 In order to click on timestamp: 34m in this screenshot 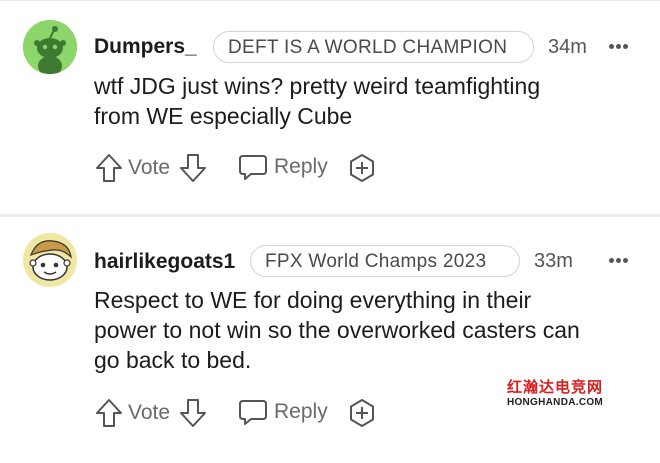, I will do `click(567, 47)`.